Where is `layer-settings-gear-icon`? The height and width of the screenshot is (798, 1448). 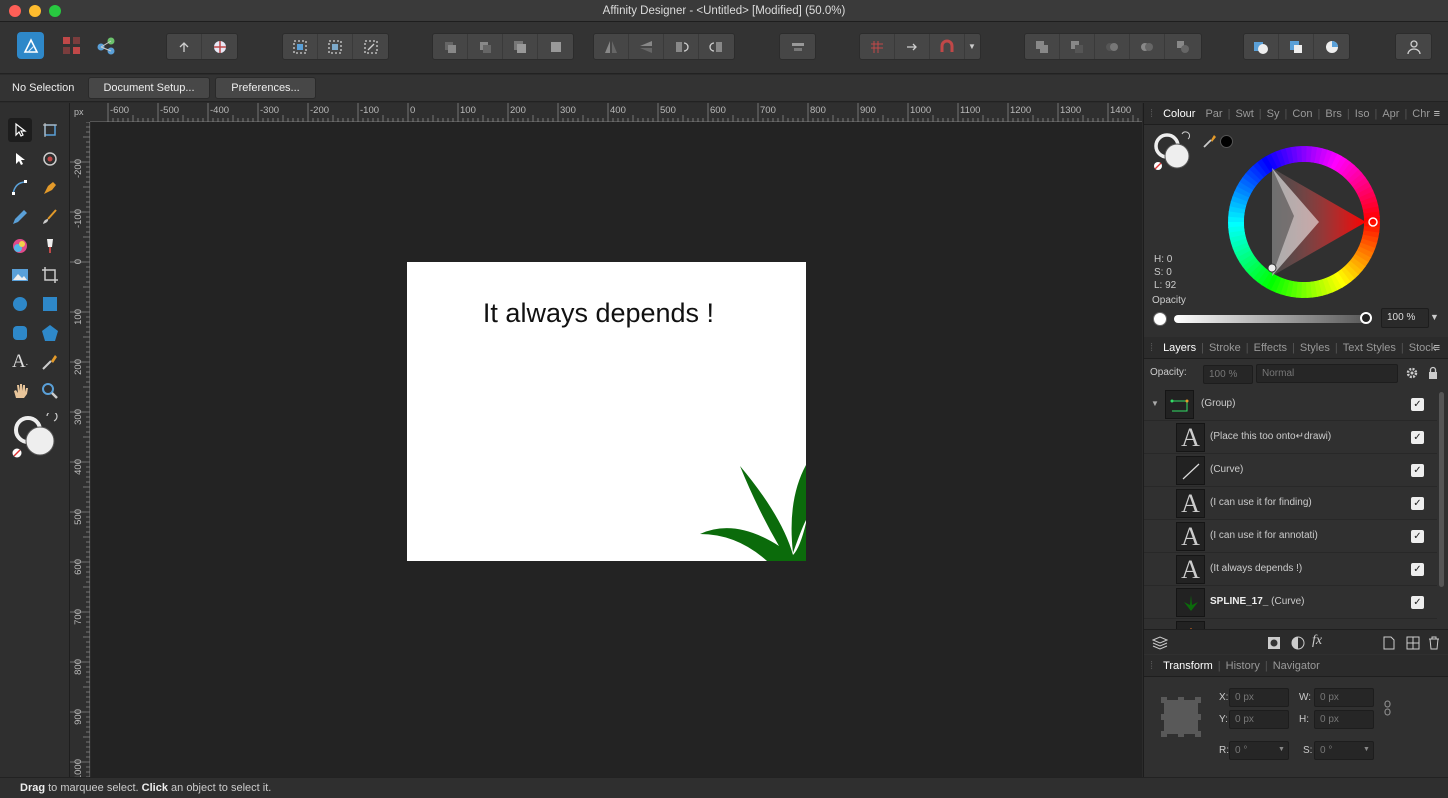 layer-settings-gear-icon is located at coordinates (1412, 375).